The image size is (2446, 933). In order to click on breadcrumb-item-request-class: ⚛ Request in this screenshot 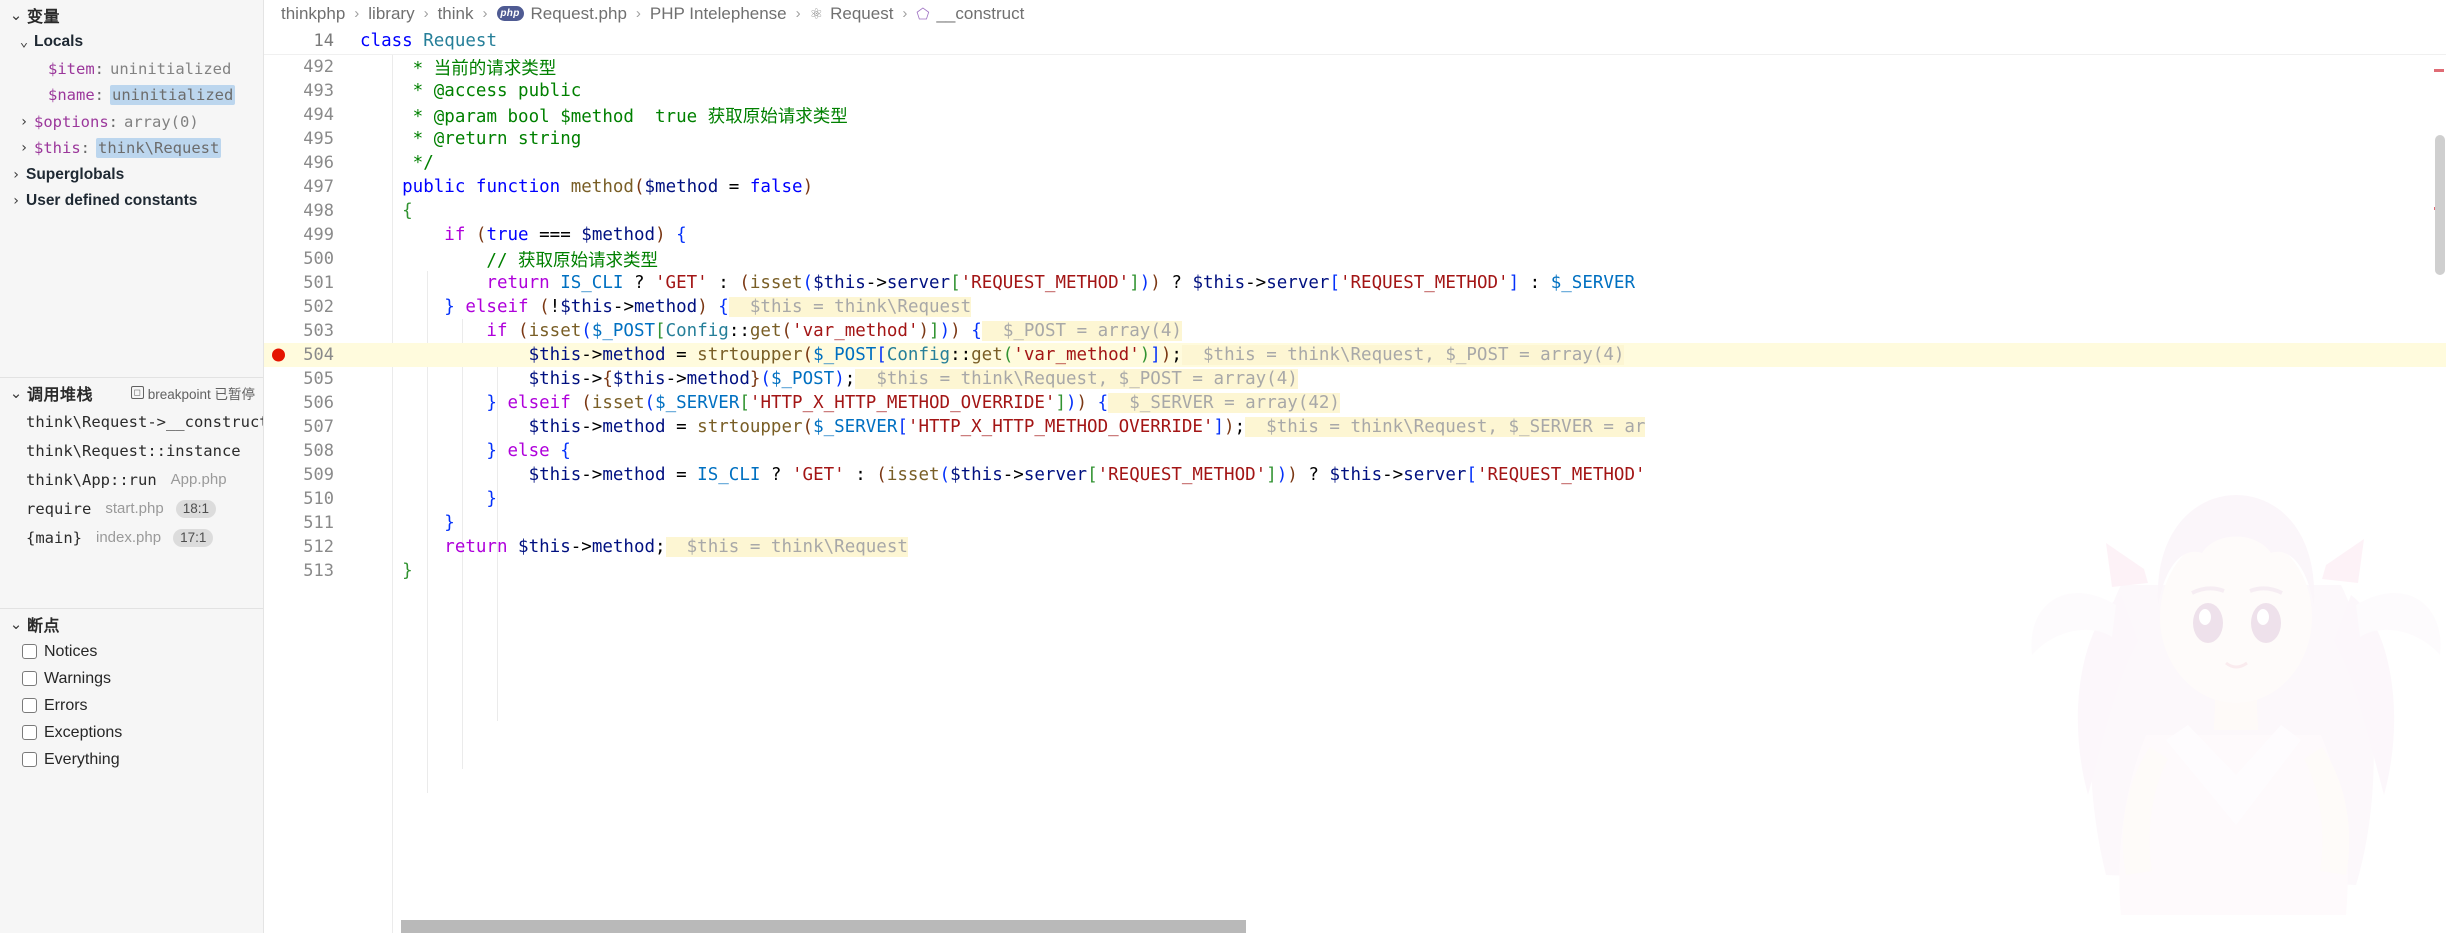, I will do `click(852, 14)`.